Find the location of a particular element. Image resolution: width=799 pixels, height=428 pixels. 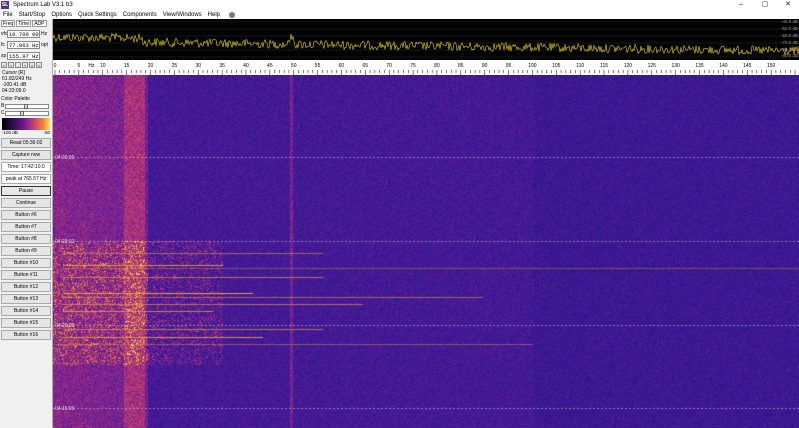

span-row: sp 155.97 Hz is located at coordinates (26, 55).